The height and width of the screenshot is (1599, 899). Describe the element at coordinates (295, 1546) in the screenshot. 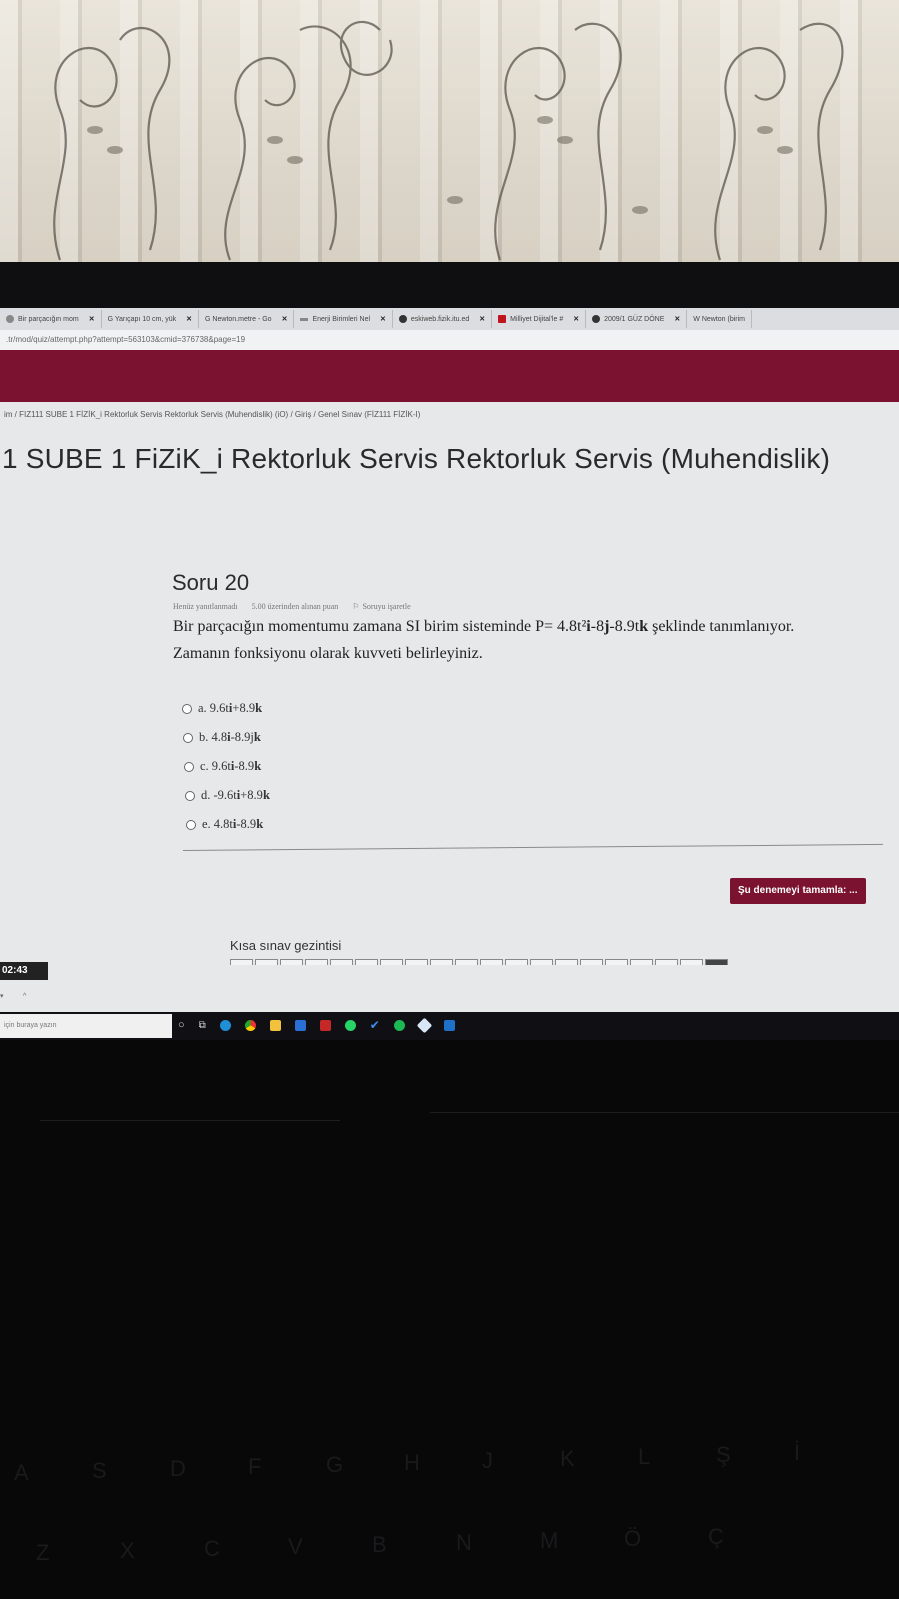

I see `keyboard-key: V` at that location.